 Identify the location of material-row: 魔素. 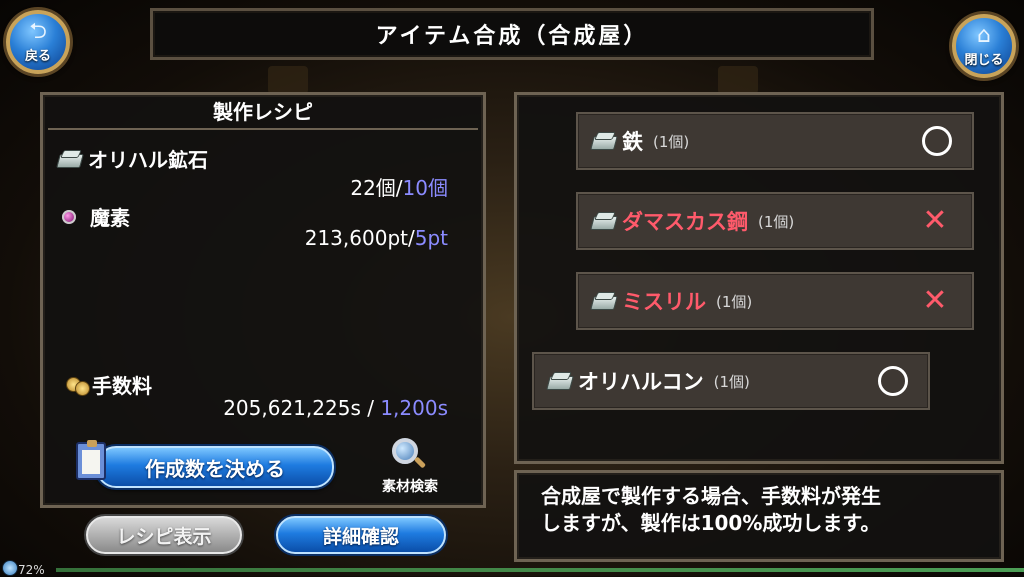
(93, 216).